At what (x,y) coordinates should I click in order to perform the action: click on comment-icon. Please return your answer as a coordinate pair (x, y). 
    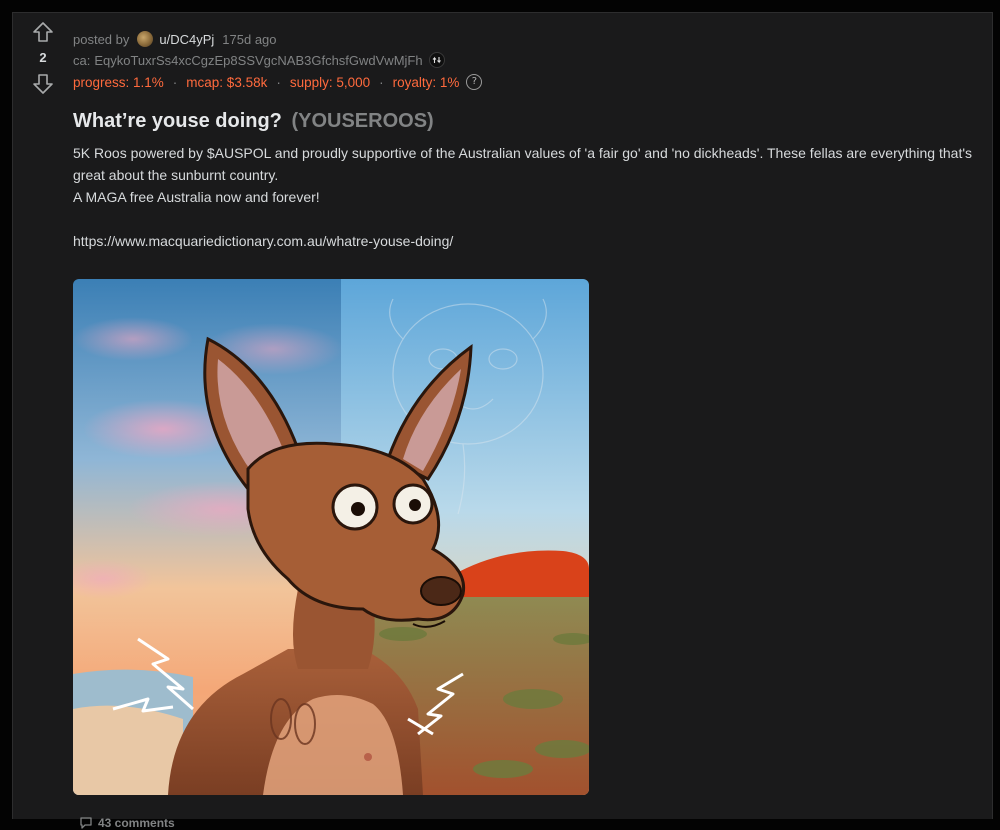
    Looking at the image, I should click on (86, 823).